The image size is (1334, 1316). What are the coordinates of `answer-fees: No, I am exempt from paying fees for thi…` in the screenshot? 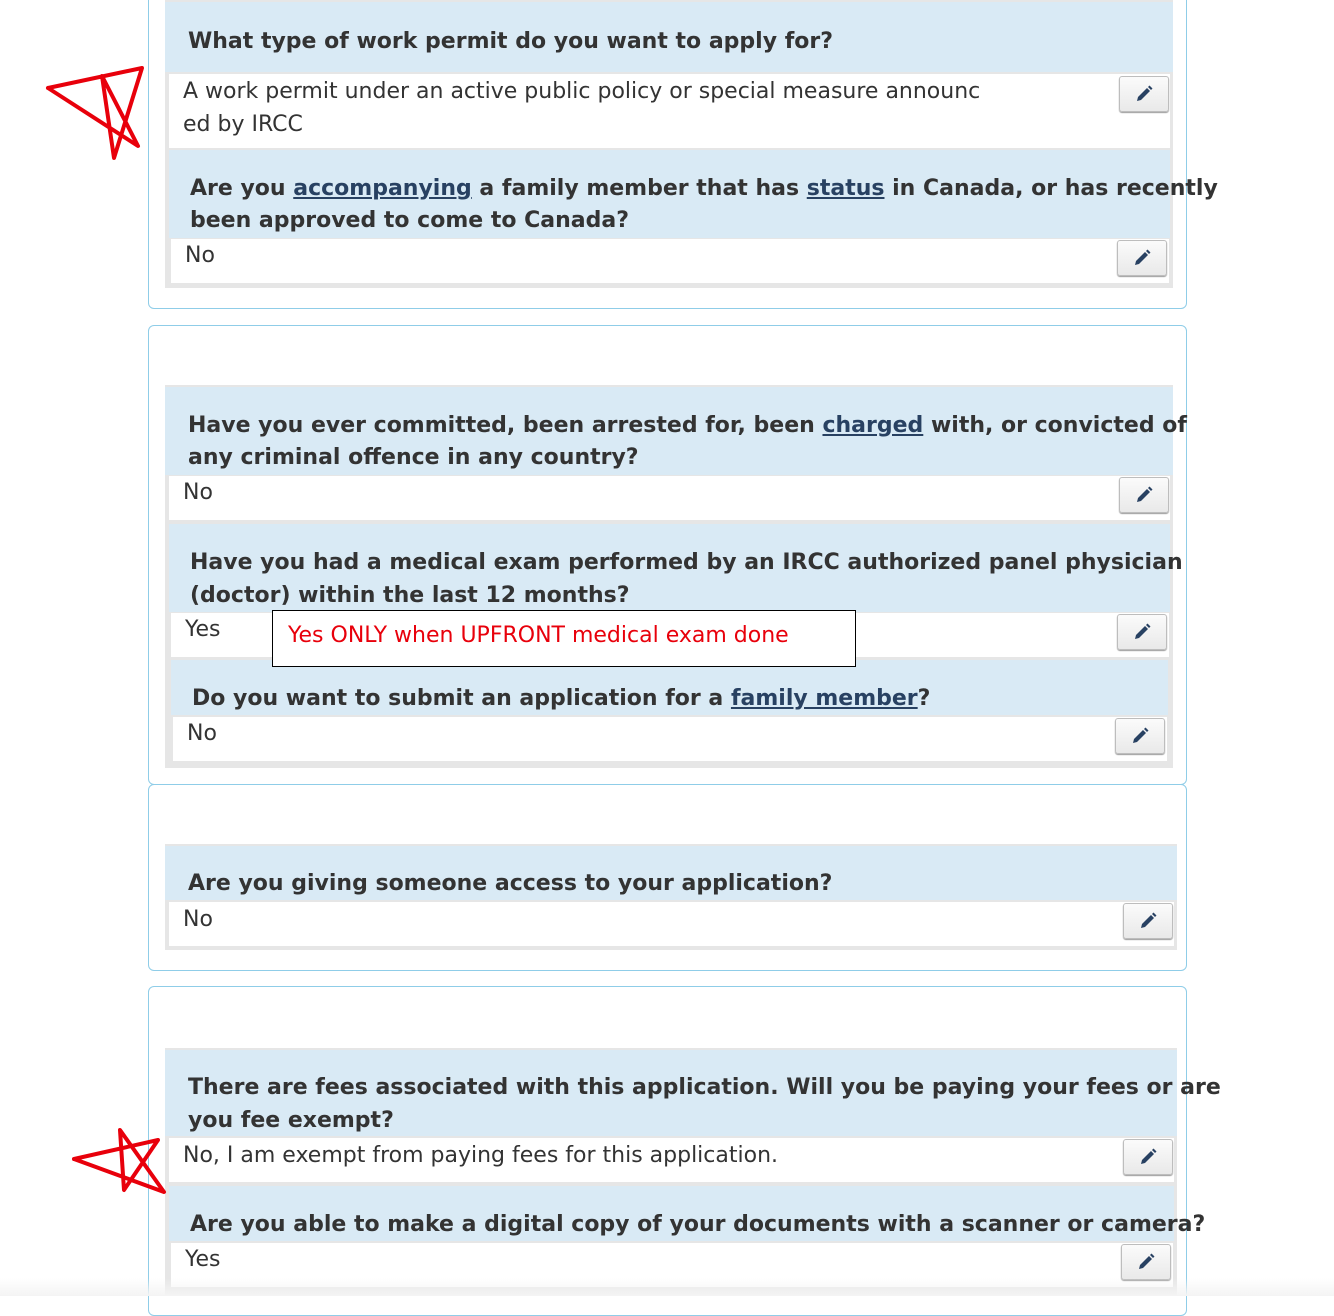 It's located at (671, 1160).